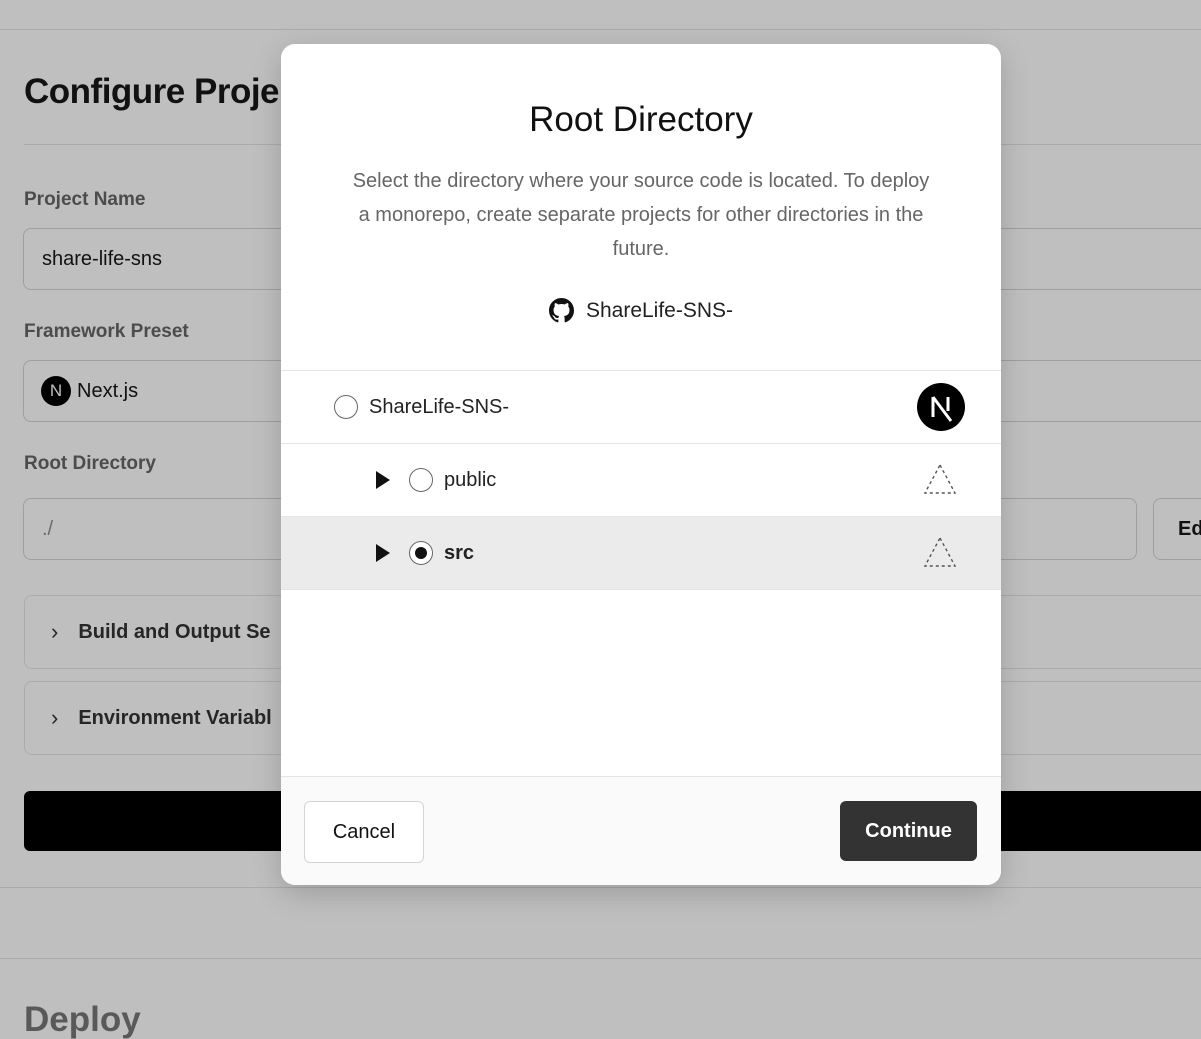 This screenshot has height=1039, width=1201. I want to click on continue-button: Continue, so click(908, 831).